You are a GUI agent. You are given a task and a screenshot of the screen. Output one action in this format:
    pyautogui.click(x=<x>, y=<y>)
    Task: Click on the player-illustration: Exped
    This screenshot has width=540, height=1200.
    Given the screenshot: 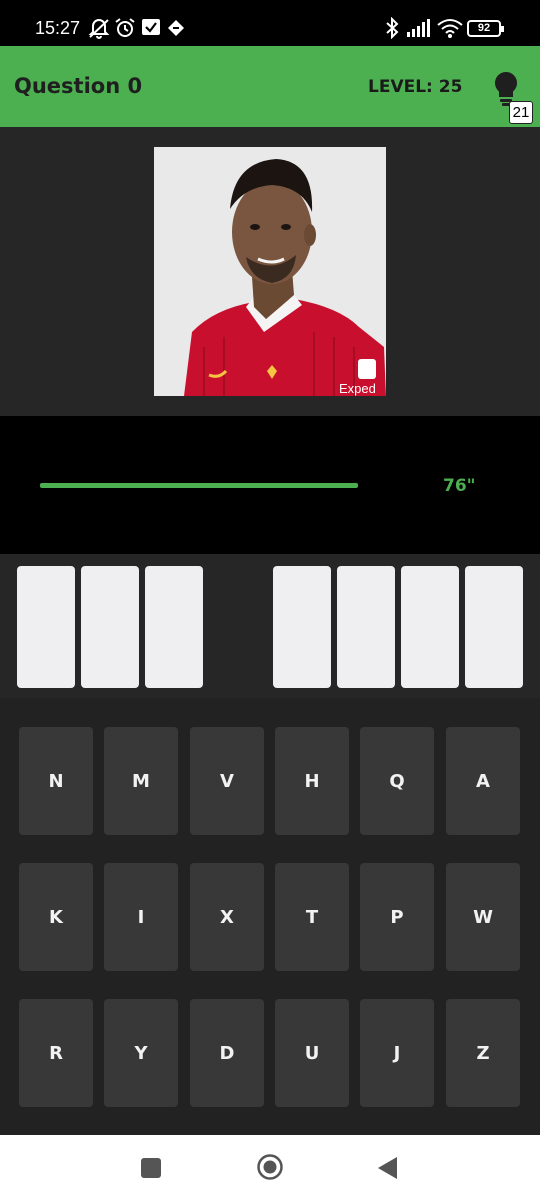 What is the action you would take?
    pyautogui.click(x=270, y=271)
    